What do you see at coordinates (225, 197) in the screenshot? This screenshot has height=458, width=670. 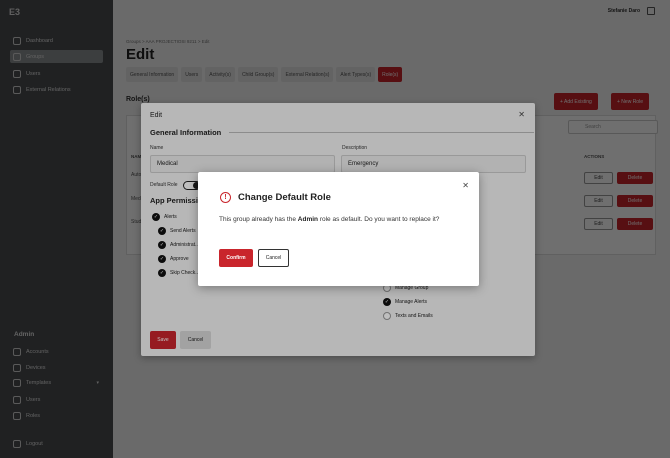 I see `alert-icon: !` at bounding box center [225, 197].